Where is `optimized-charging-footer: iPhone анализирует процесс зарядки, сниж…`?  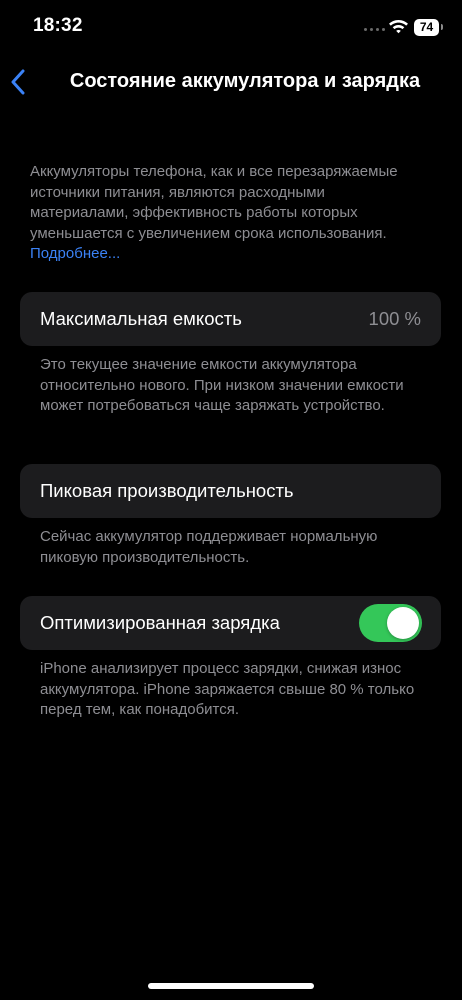
optimized-charging-footer: iPhone анализирует процесс зарядки, сниж… is located at coordinates (227, 689).